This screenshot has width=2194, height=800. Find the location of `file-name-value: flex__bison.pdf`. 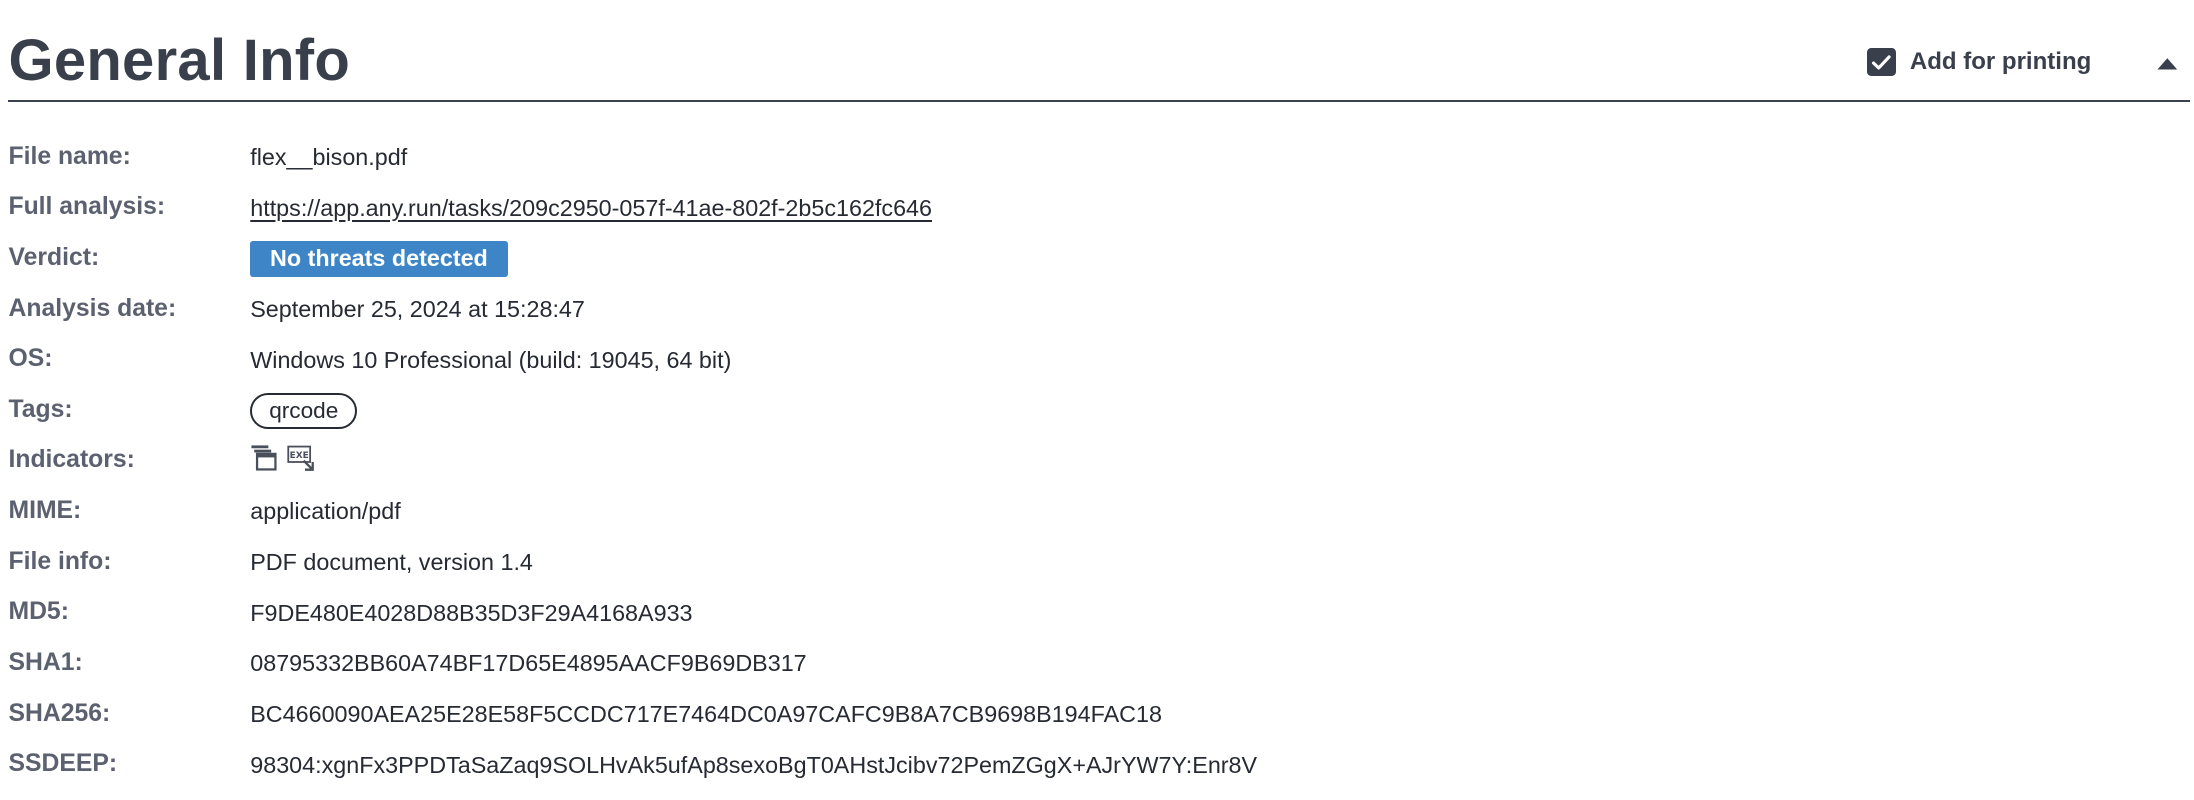

file-name-value: flex__bison.pdf is located at coordinates (329, 157).